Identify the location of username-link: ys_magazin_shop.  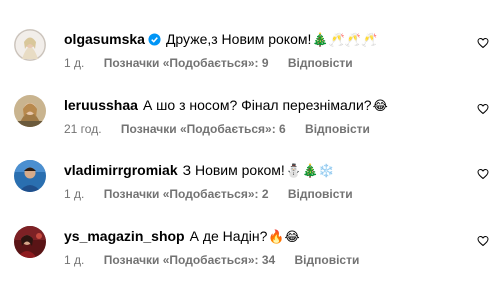
(124, 236).